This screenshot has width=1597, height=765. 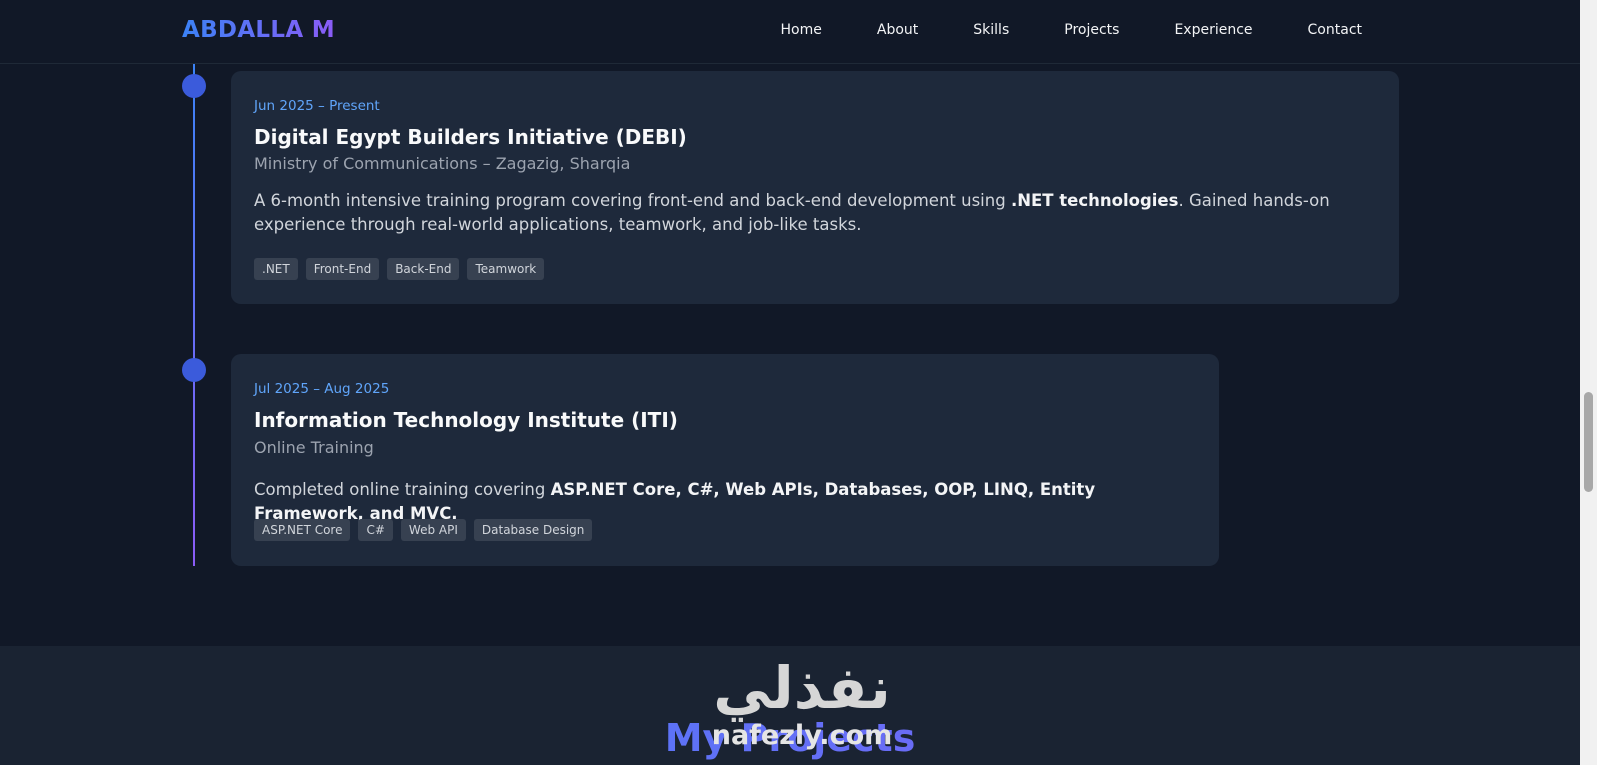 What do you see at coordinates (1094, 200) in the screenshot?
I see `description-highlight: .NET technologies` at bounding box center [1094, 200].